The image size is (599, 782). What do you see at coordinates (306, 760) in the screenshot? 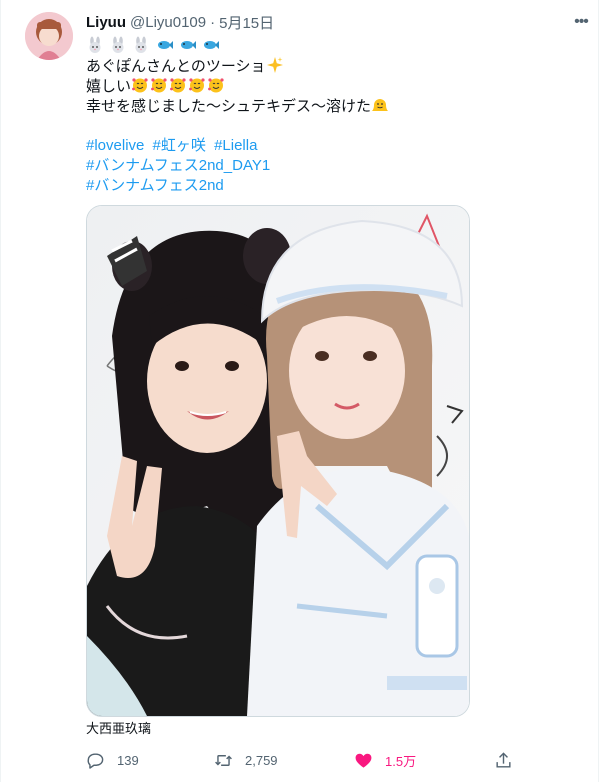
I see `tweet-actions: 139 2,759 1.5万` at bounding box center [306, 760].